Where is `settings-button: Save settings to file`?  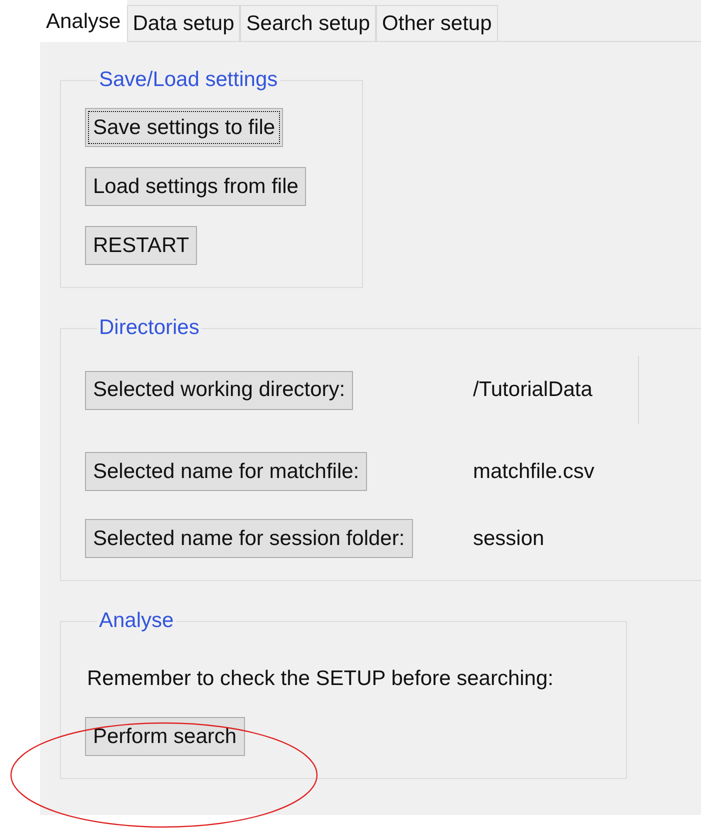
settings-button: Save settings to file is located at coordinates (184, 127).